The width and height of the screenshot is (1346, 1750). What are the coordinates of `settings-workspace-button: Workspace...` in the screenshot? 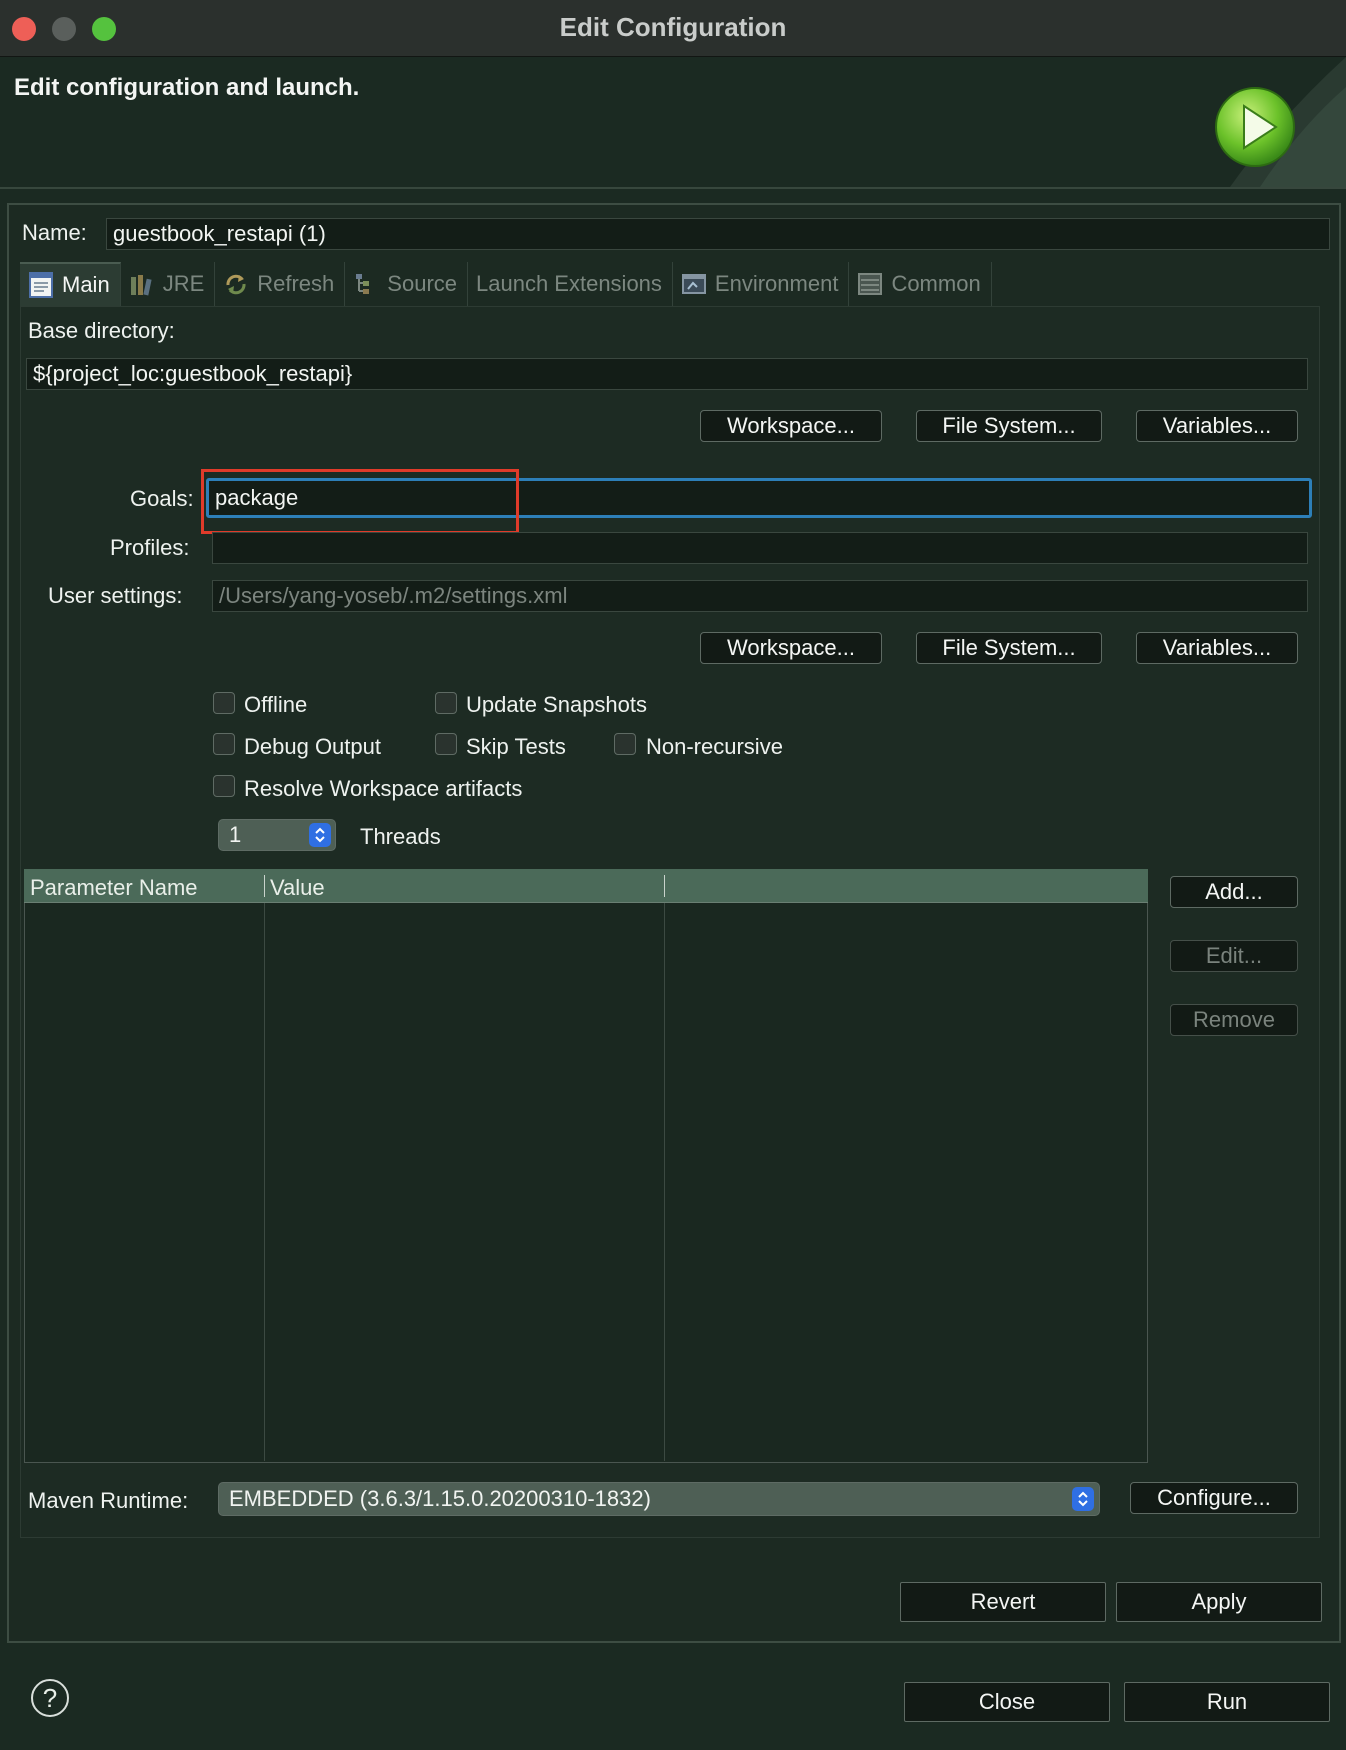 It's located at (791, 648).